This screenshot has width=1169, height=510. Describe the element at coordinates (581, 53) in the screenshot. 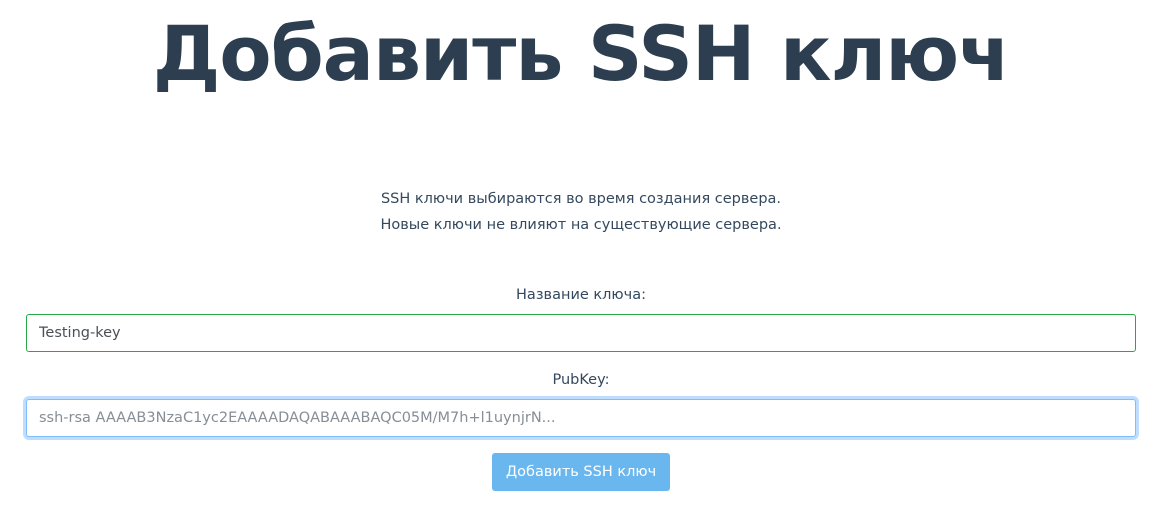

I see `page-title: Добавить SSH ключ` at that location.